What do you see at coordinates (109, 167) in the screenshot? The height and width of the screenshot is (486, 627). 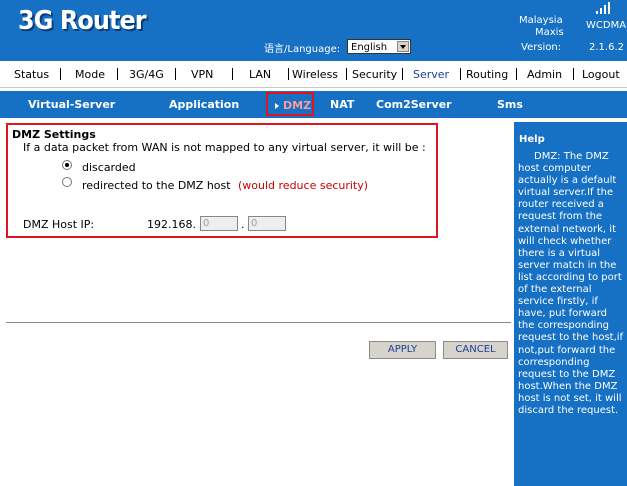 I see `option-discarded-label: discarded` at bounding box center [109, 167].